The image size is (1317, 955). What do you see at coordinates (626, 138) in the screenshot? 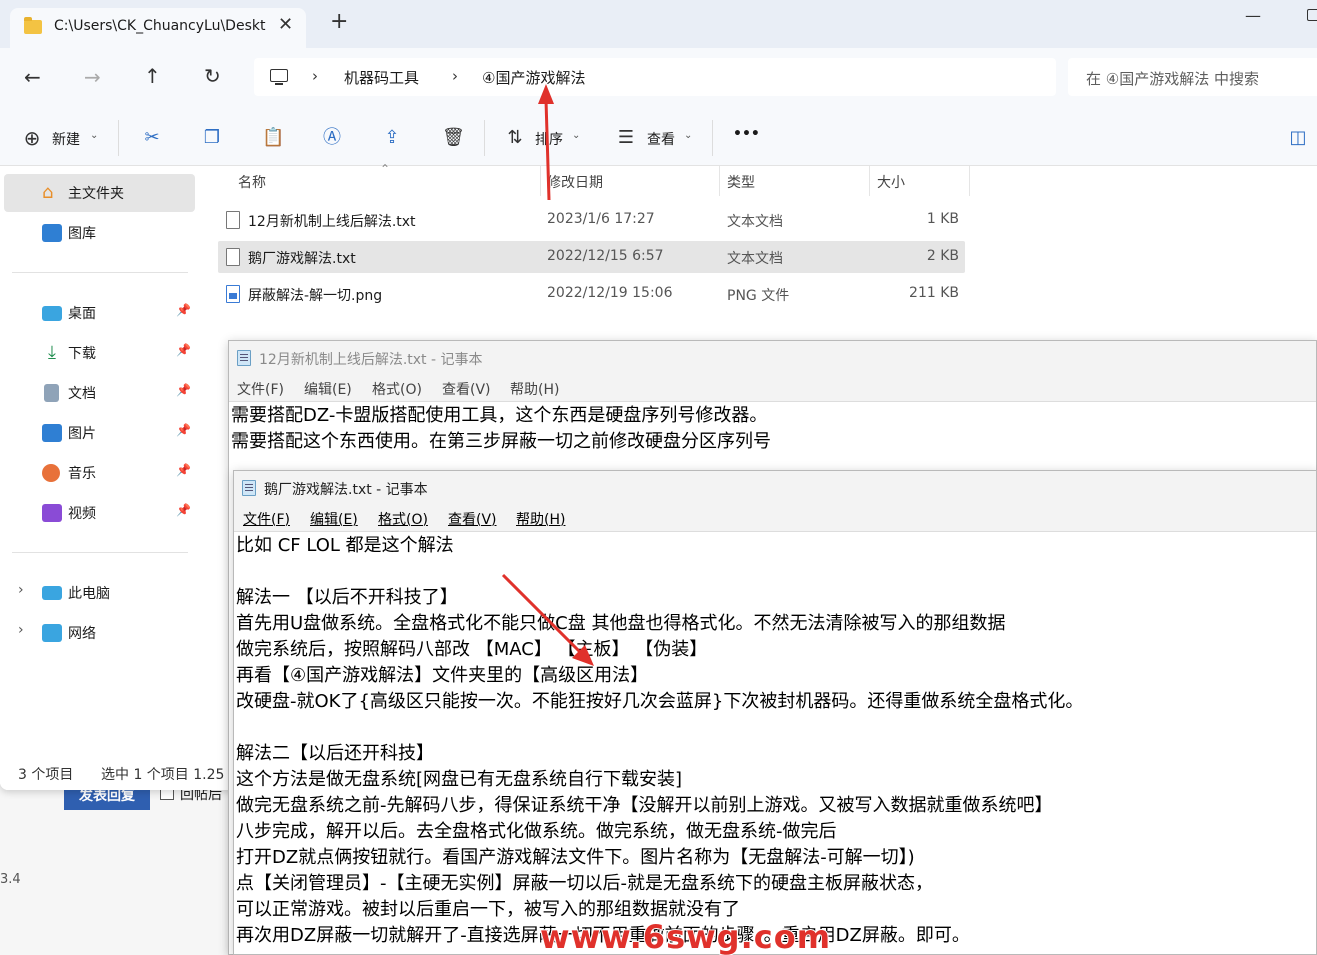
I see `view-icon: ☰` at bounding box center [626, 138].